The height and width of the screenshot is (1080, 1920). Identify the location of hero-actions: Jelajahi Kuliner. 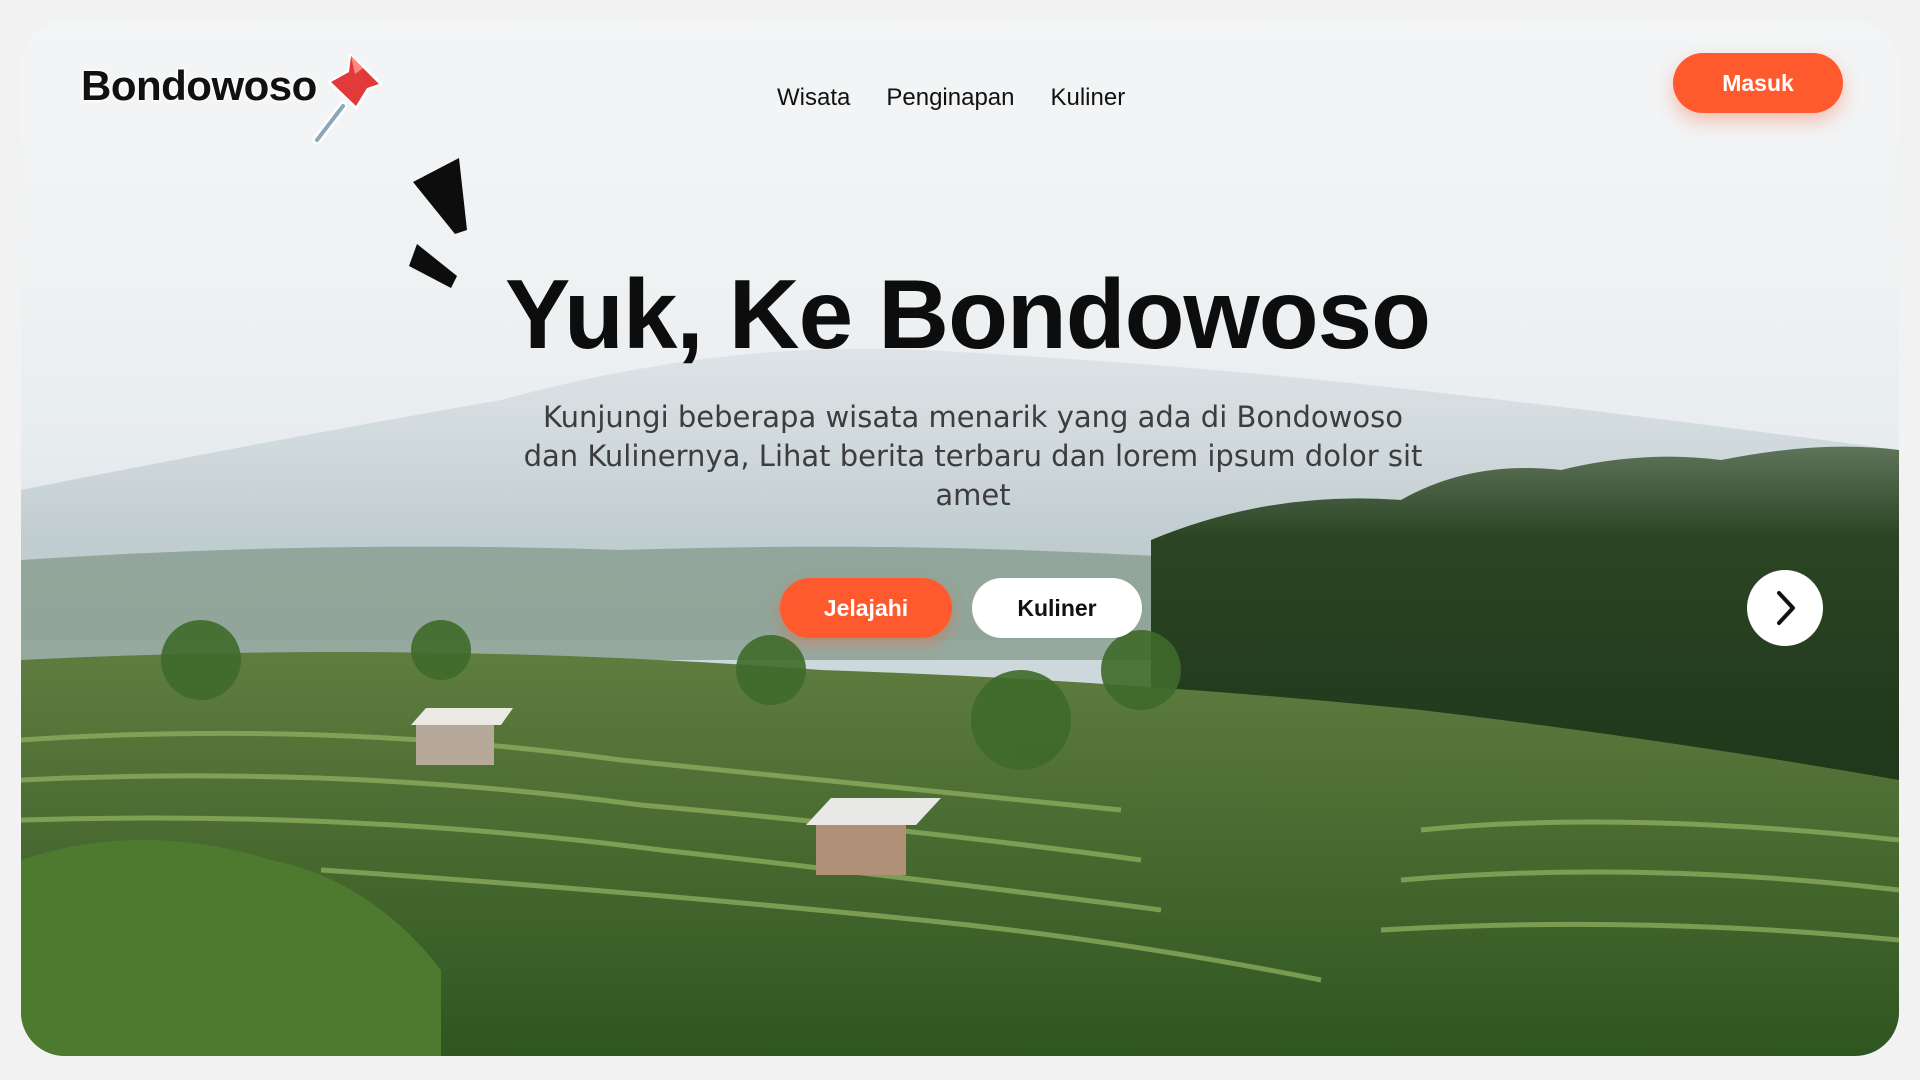
(961, 608).